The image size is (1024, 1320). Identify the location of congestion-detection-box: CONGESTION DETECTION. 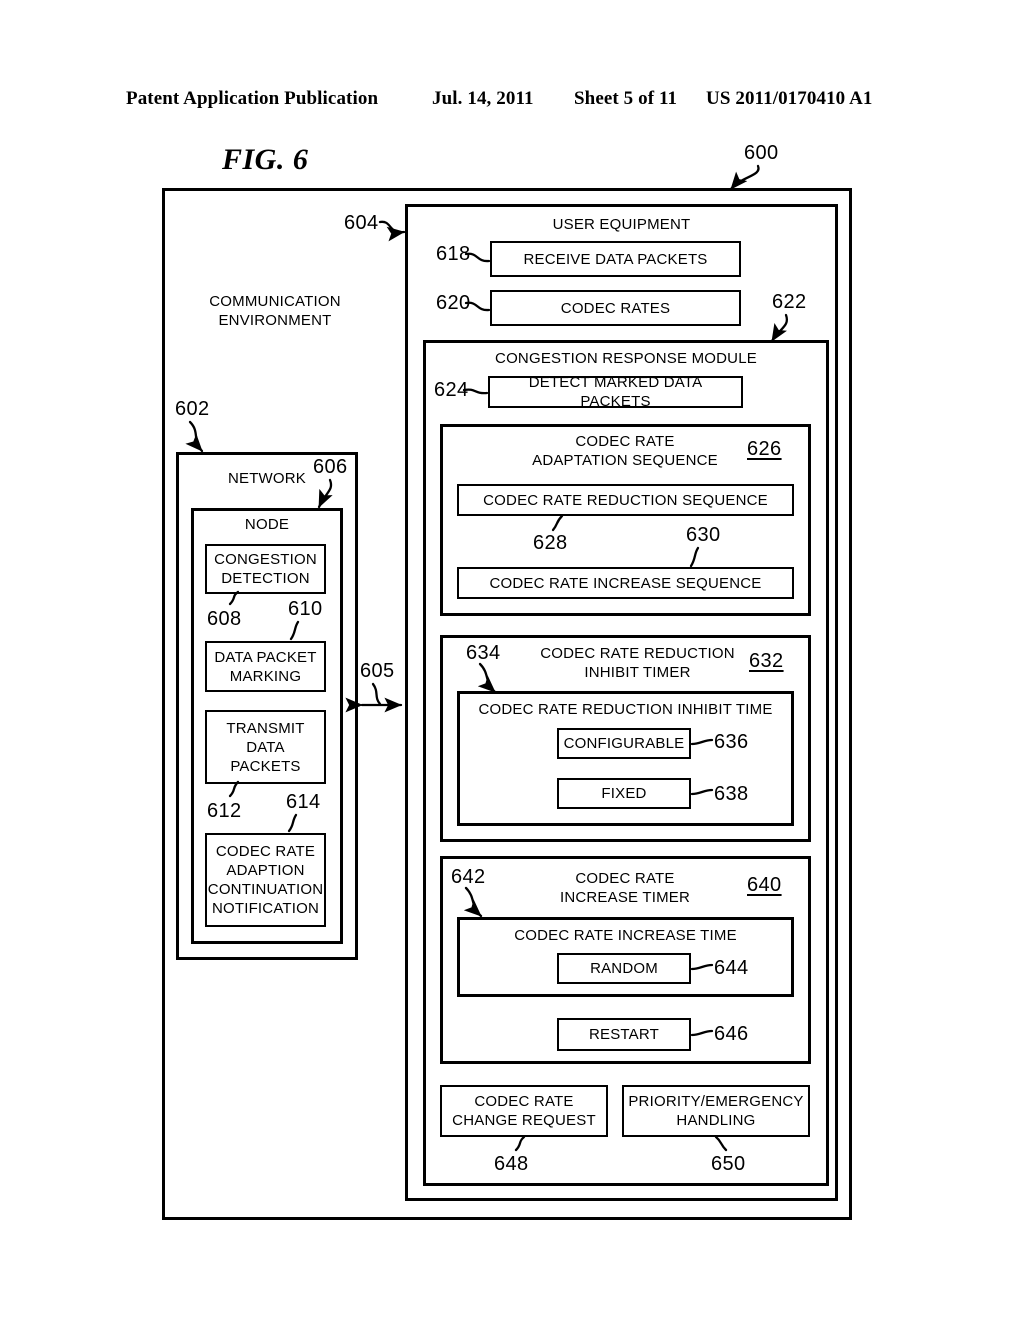
(265, 569).